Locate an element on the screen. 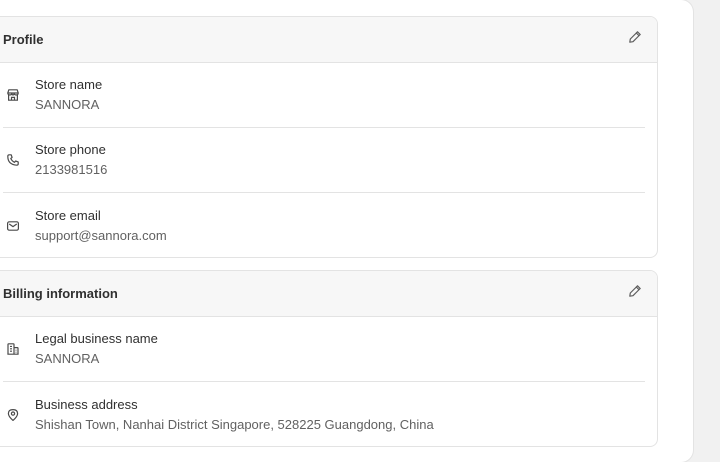 Image resolution: width=720 pixels, height=462 pixels. business-address-label: Business address is located at coordinates (86, 404).